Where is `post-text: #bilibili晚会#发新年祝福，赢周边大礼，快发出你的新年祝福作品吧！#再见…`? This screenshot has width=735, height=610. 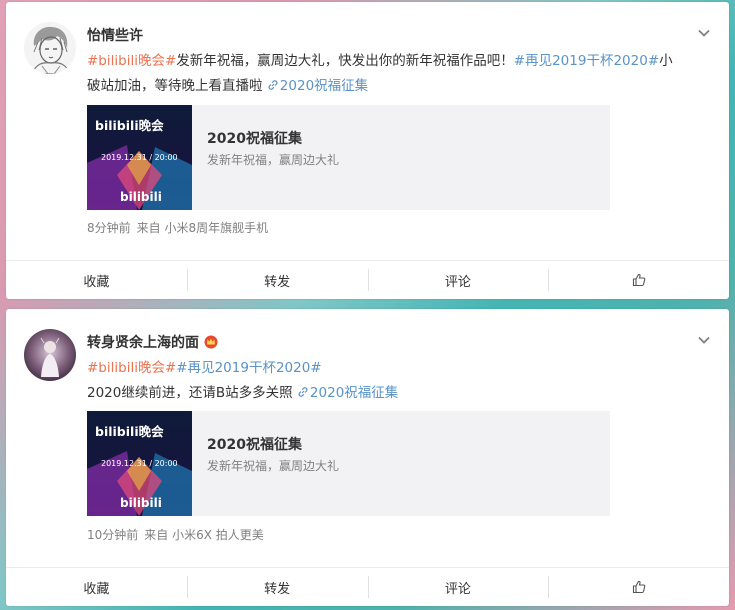 post-text: #bilibili晚会#发新年祝福，赢周边大礼，快发出你的新年祝福作品吧！#再见… is located at coordinates (392, 74).